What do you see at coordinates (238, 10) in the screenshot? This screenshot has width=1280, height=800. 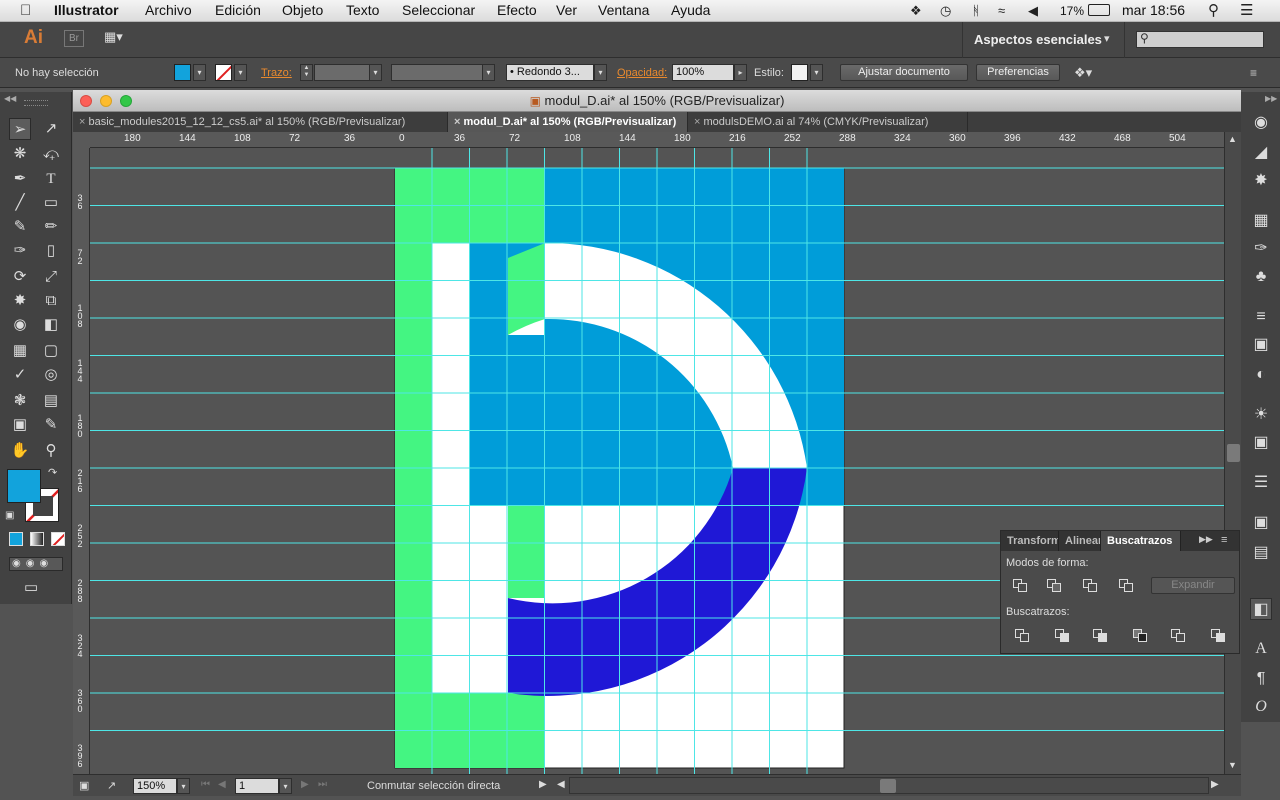 I see `menu-edicion: Edición` at bounding box center [238, 10].